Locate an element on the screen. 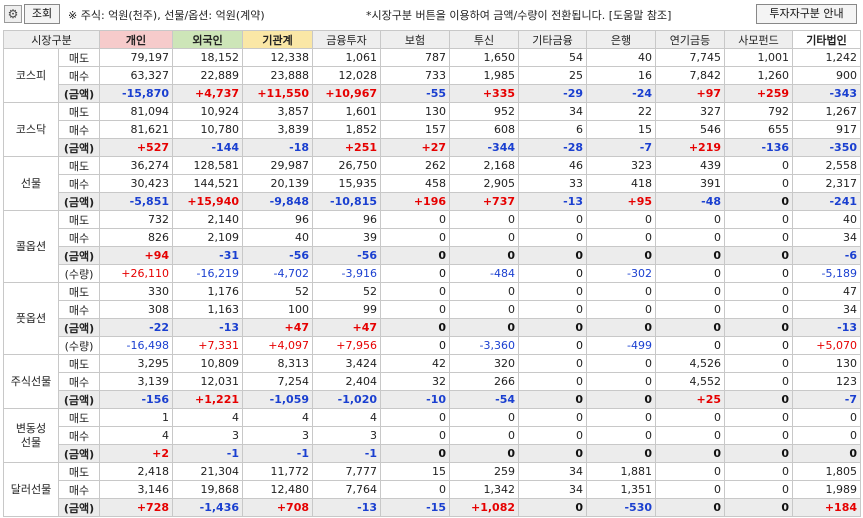  header-other-corp: 기타법인 is located at coordinates (827, 39).